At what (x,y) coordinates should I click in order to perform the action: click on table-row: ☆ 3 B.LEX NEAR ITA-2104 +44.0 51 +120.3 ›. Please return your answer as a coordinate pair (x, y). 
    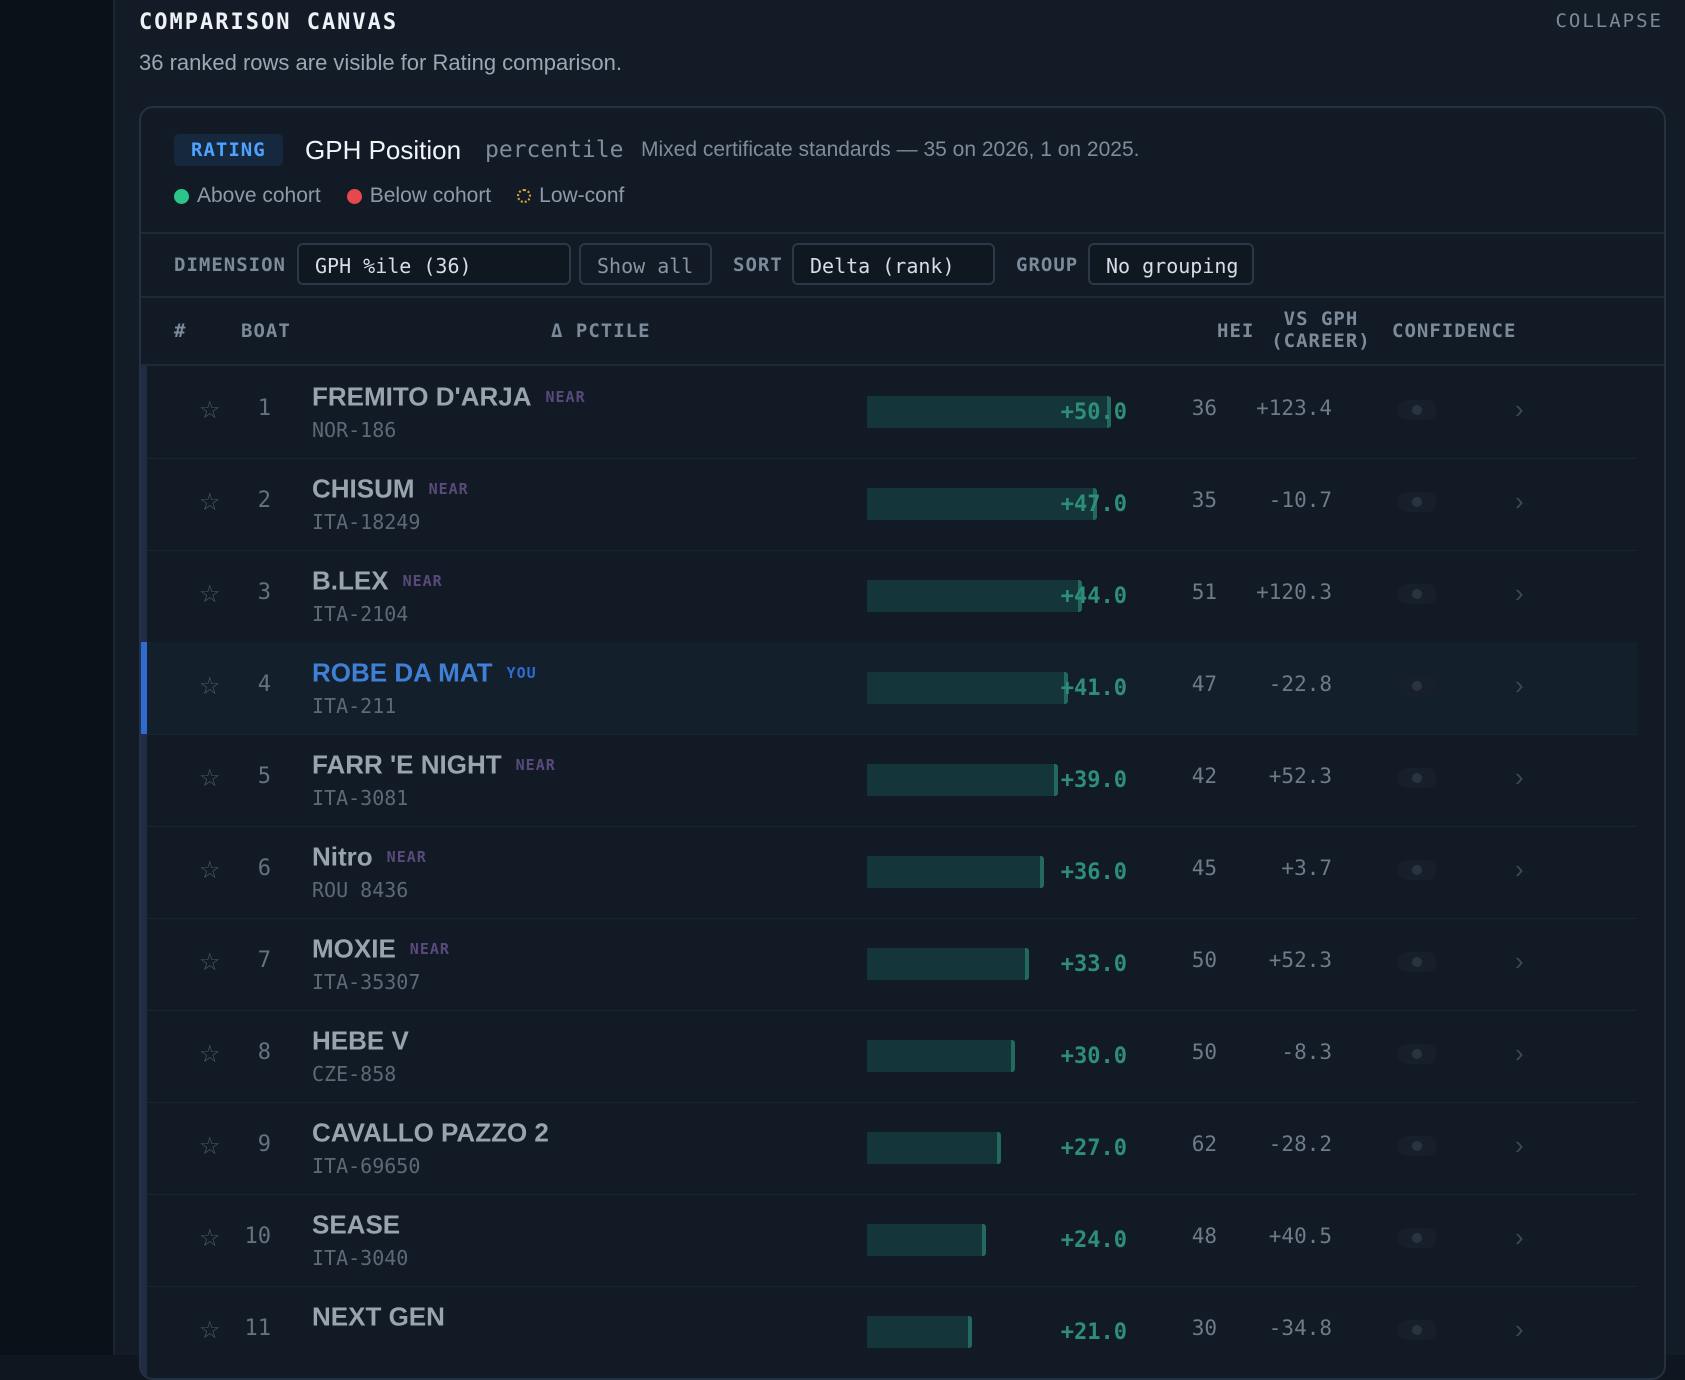
    Looking at the image, I should click on (889, 596).